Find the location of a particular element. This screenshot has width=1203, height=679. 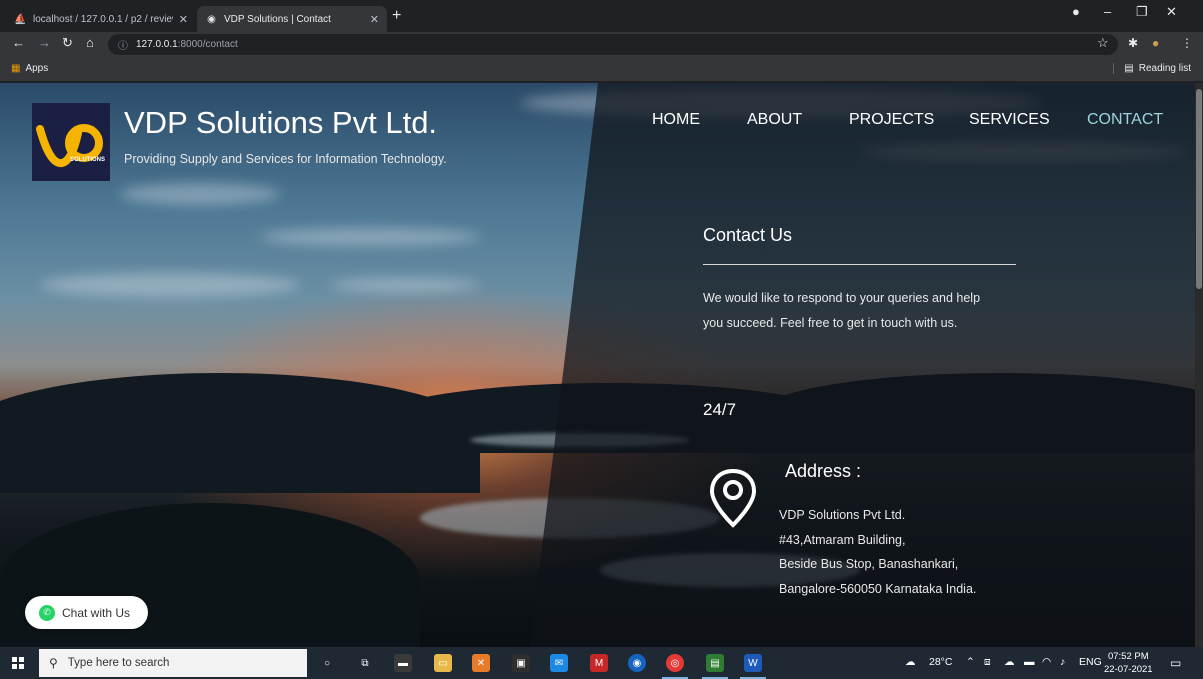

tray-expand-icon: ⌃ is located at coordinates (970, 662).